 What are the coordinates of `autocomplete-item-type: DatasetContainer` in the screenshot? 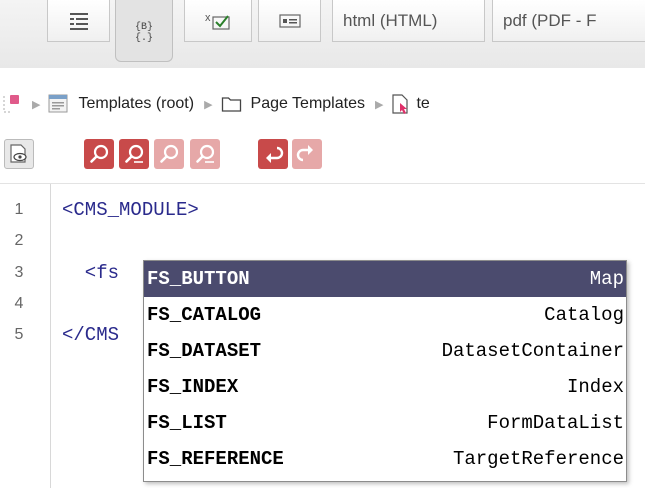 It's located at (532, 351).